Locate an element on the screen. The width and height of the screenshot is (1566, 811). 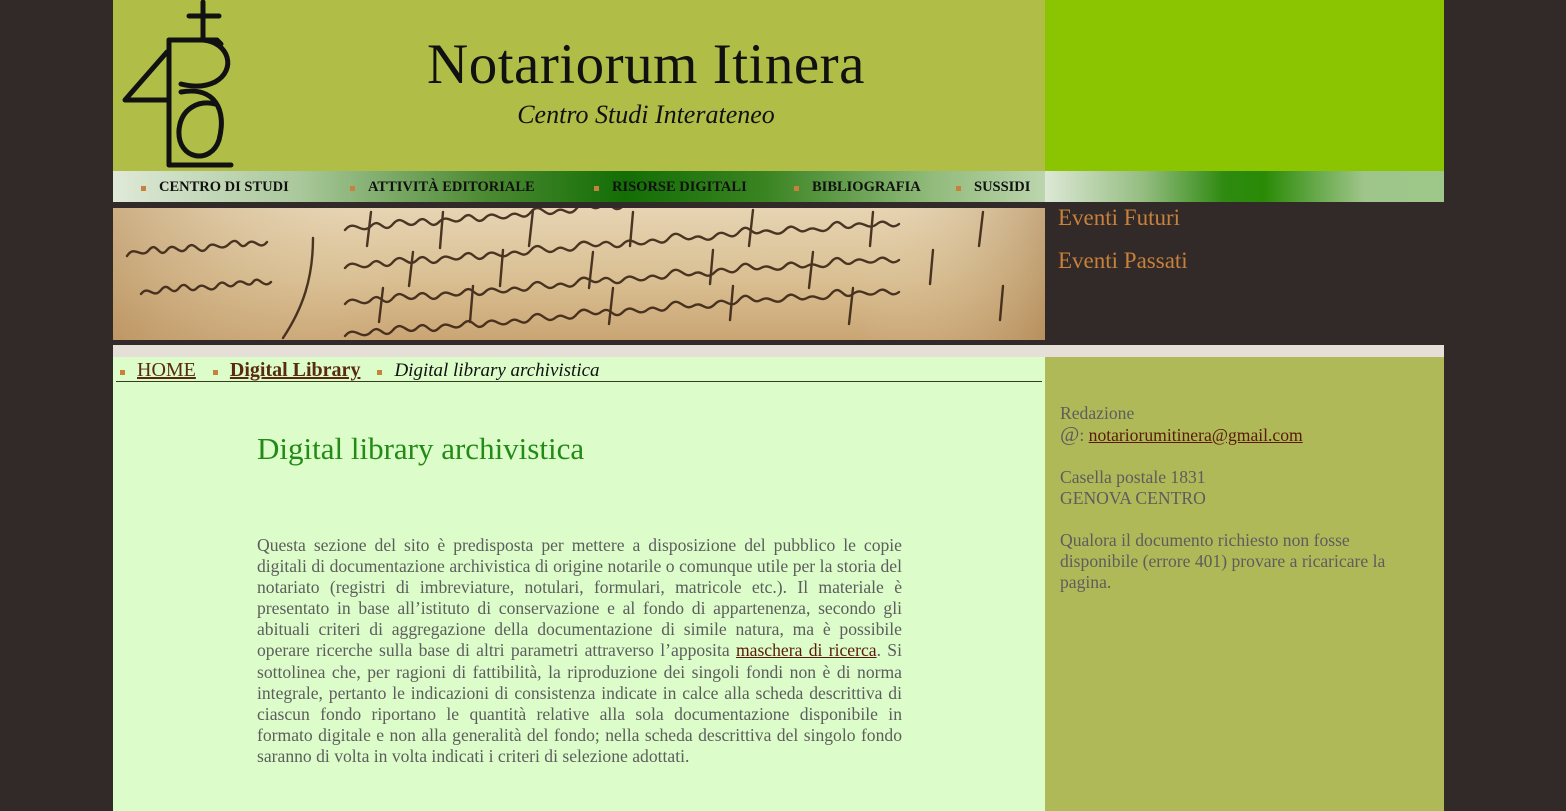
eventi-passati-link: Eventi Passati is located at coordinates (1248, 261).